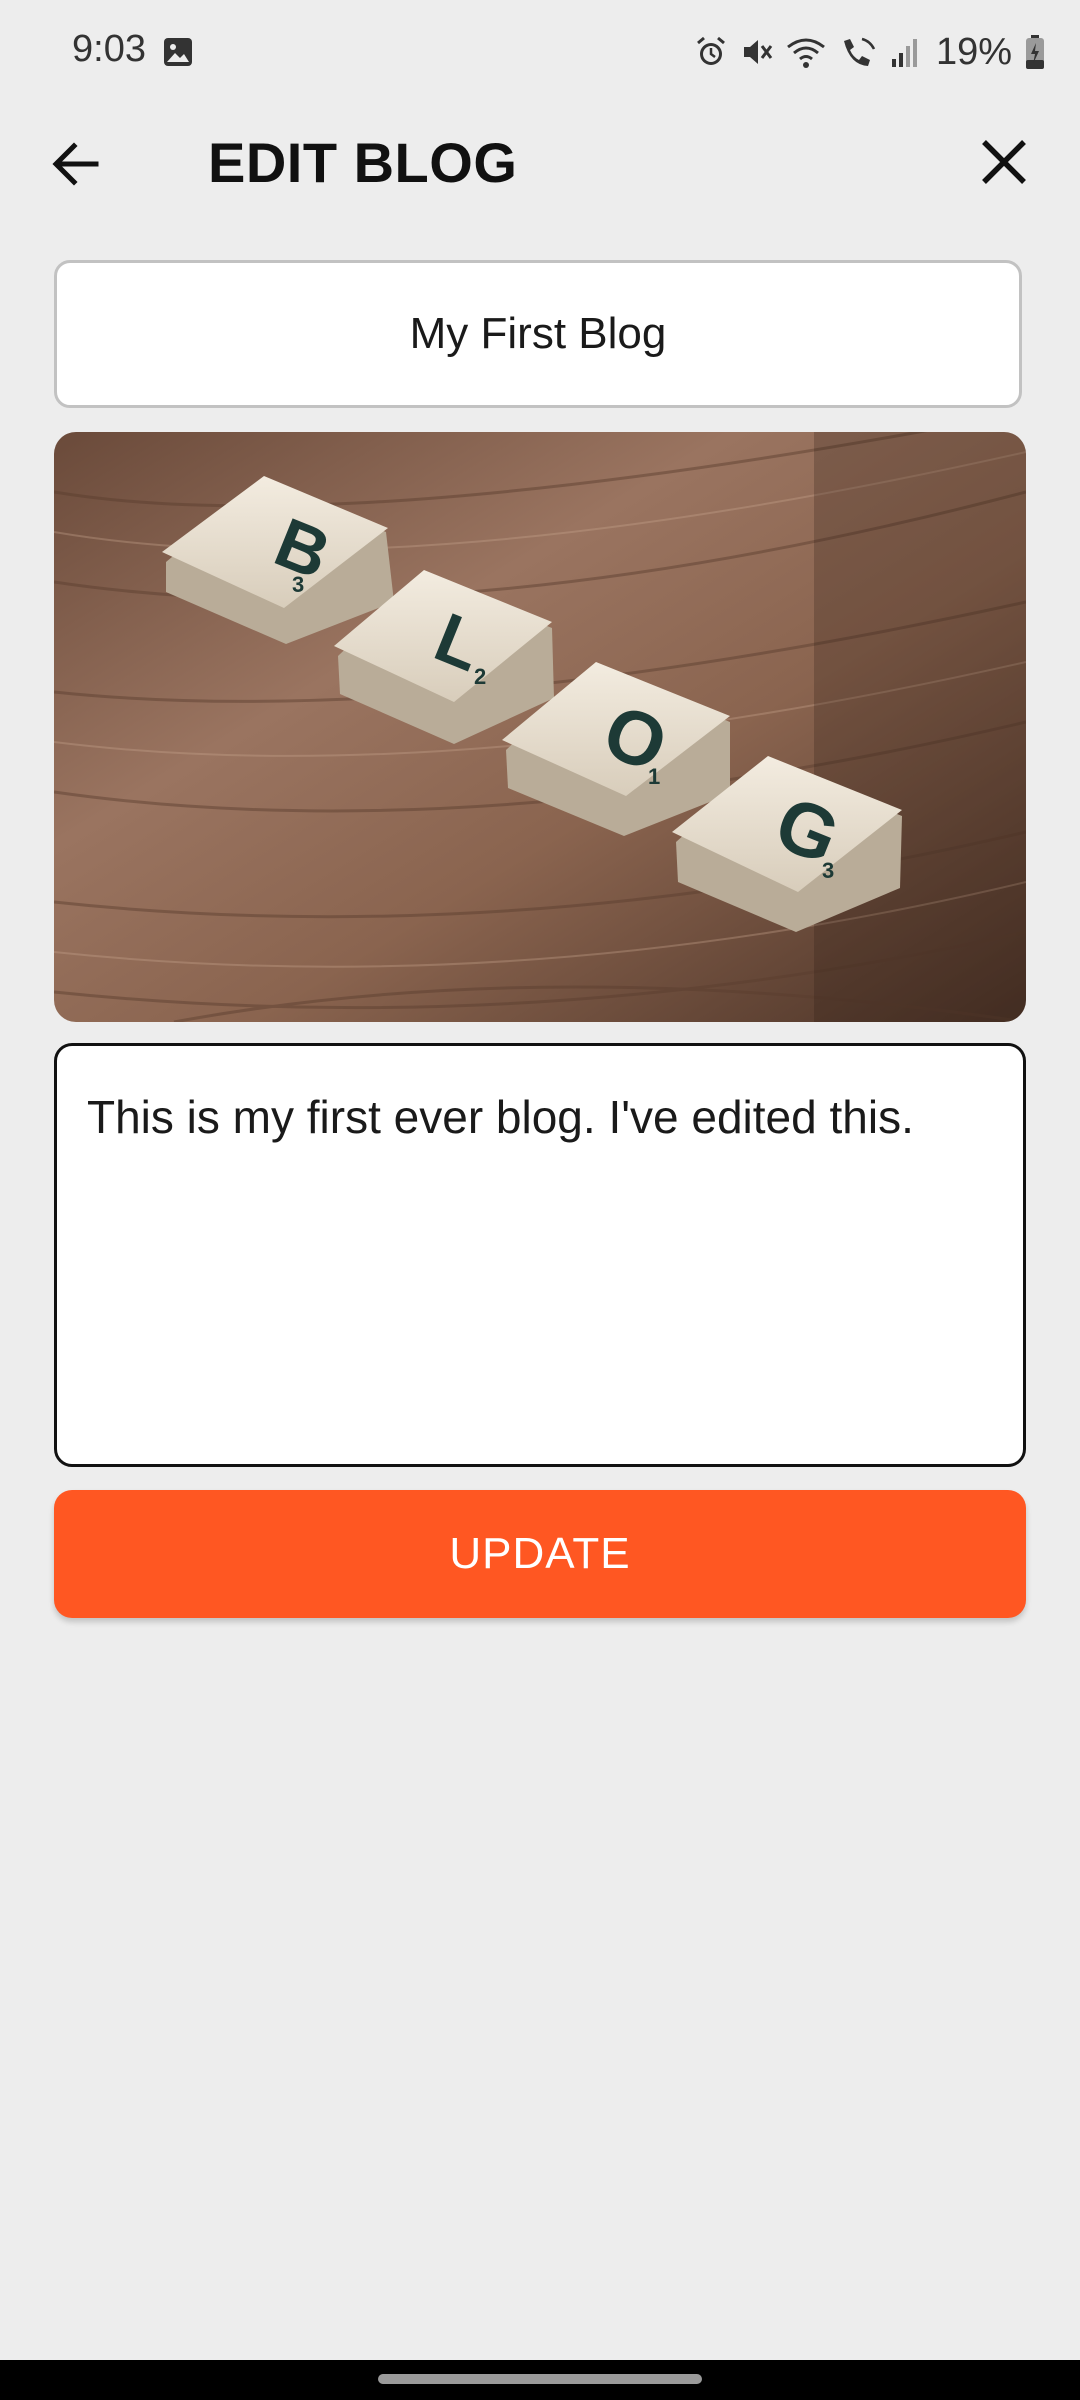 This screenshot has height=2400, width=1080. I want to click on home-gesture-handle, so click(540, 2379).